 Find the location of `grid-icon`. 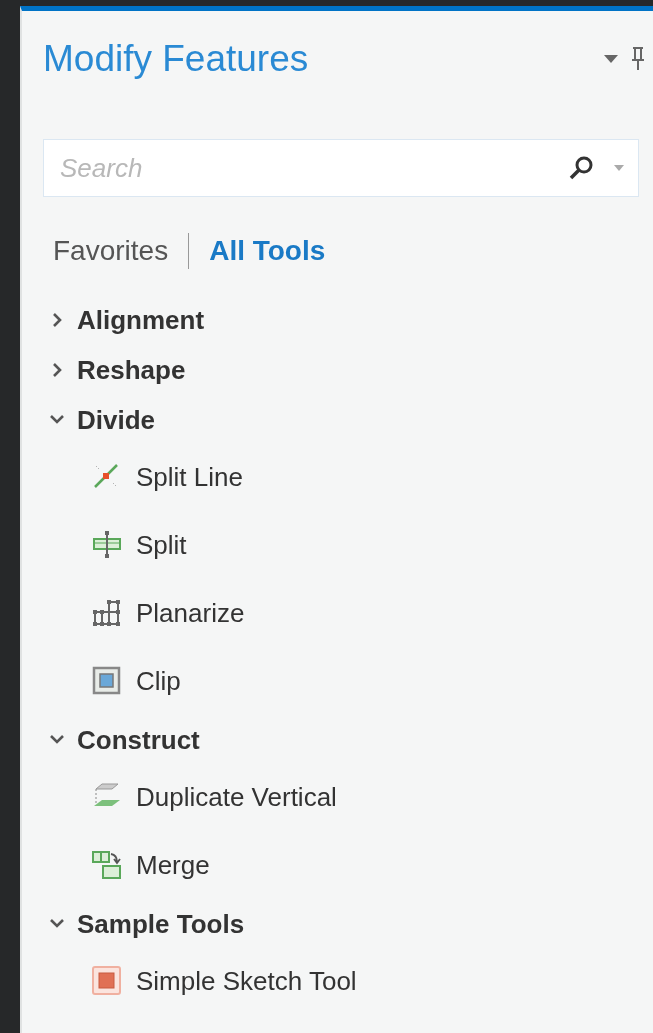

grid-icon is located at coordinates (107, 613).